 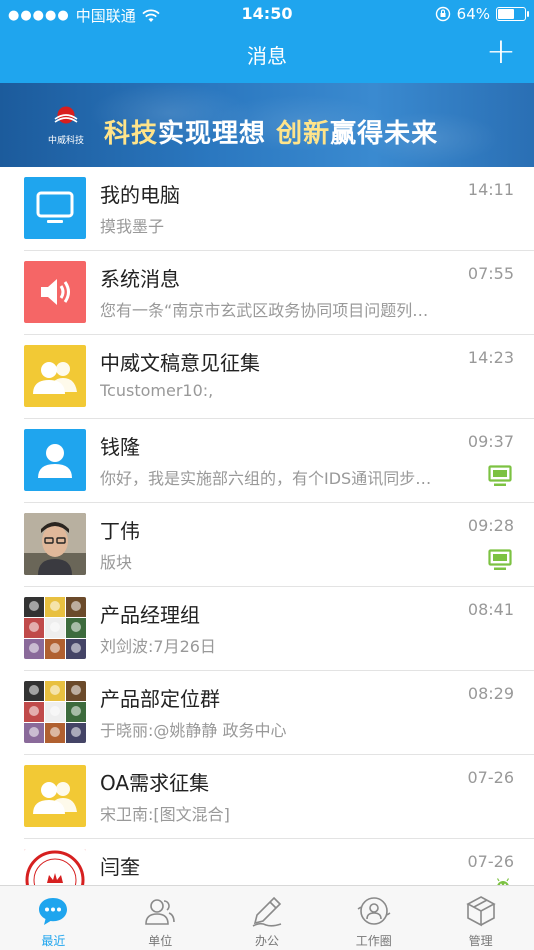 I want to click on avatar-monitor-icon, so click(x=55, y=208).